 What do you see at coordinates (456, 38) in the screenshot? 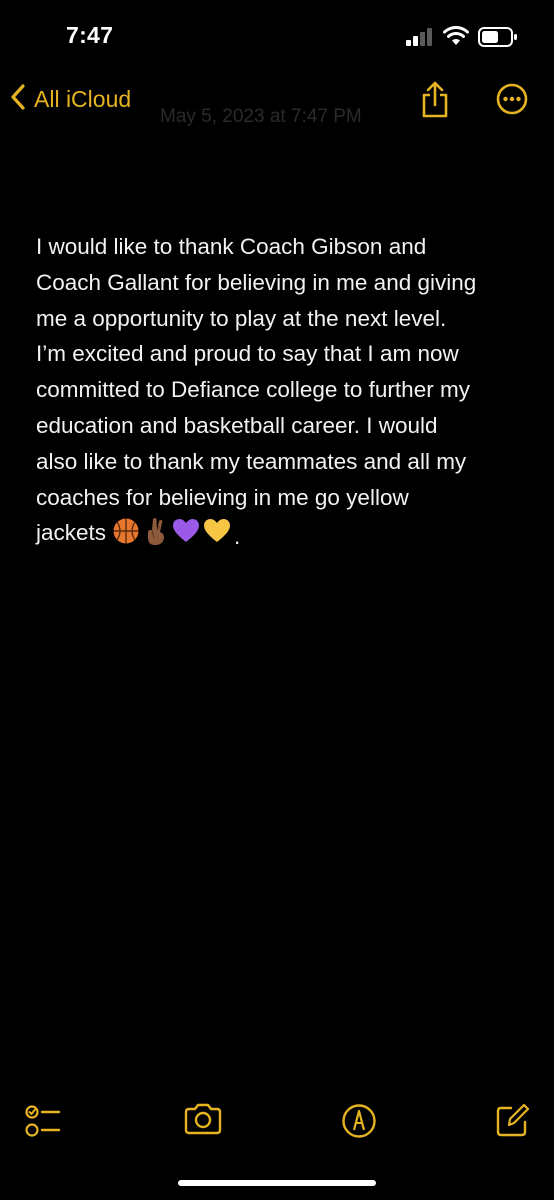
I see `wifi-icon` at bounding box center [456, 38].